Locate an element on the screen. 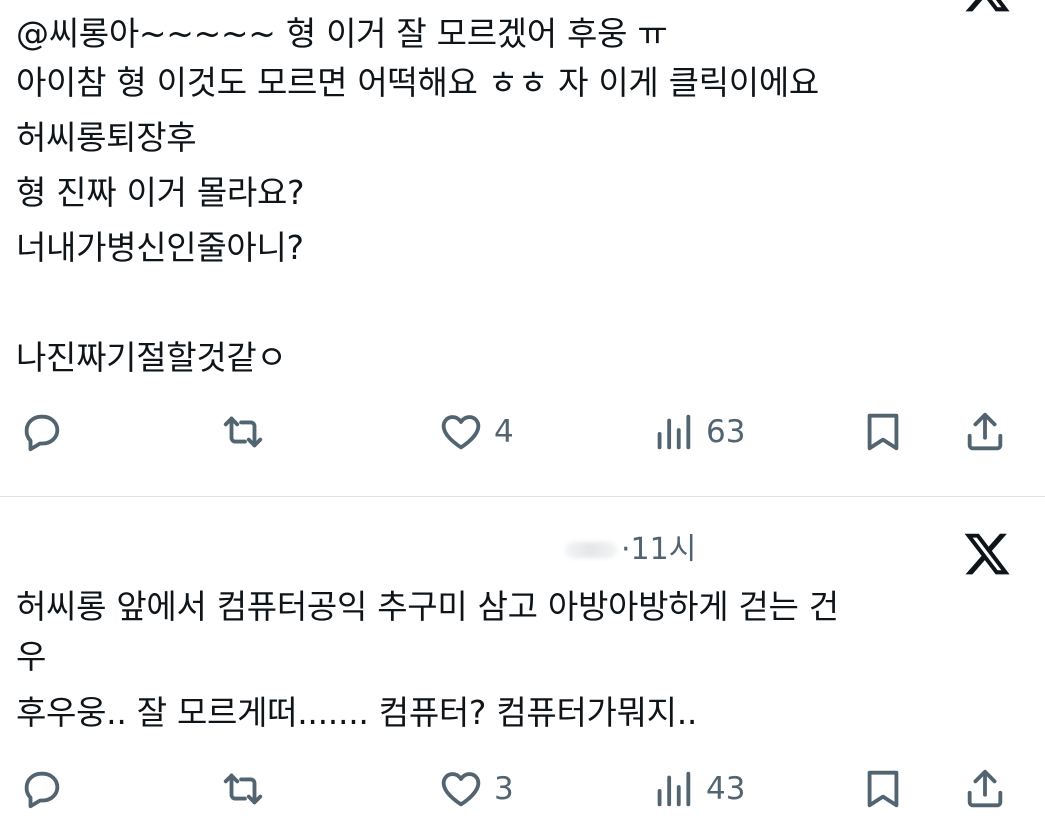  tweet-actions: 3 43 is located at coordinates (522, 789).